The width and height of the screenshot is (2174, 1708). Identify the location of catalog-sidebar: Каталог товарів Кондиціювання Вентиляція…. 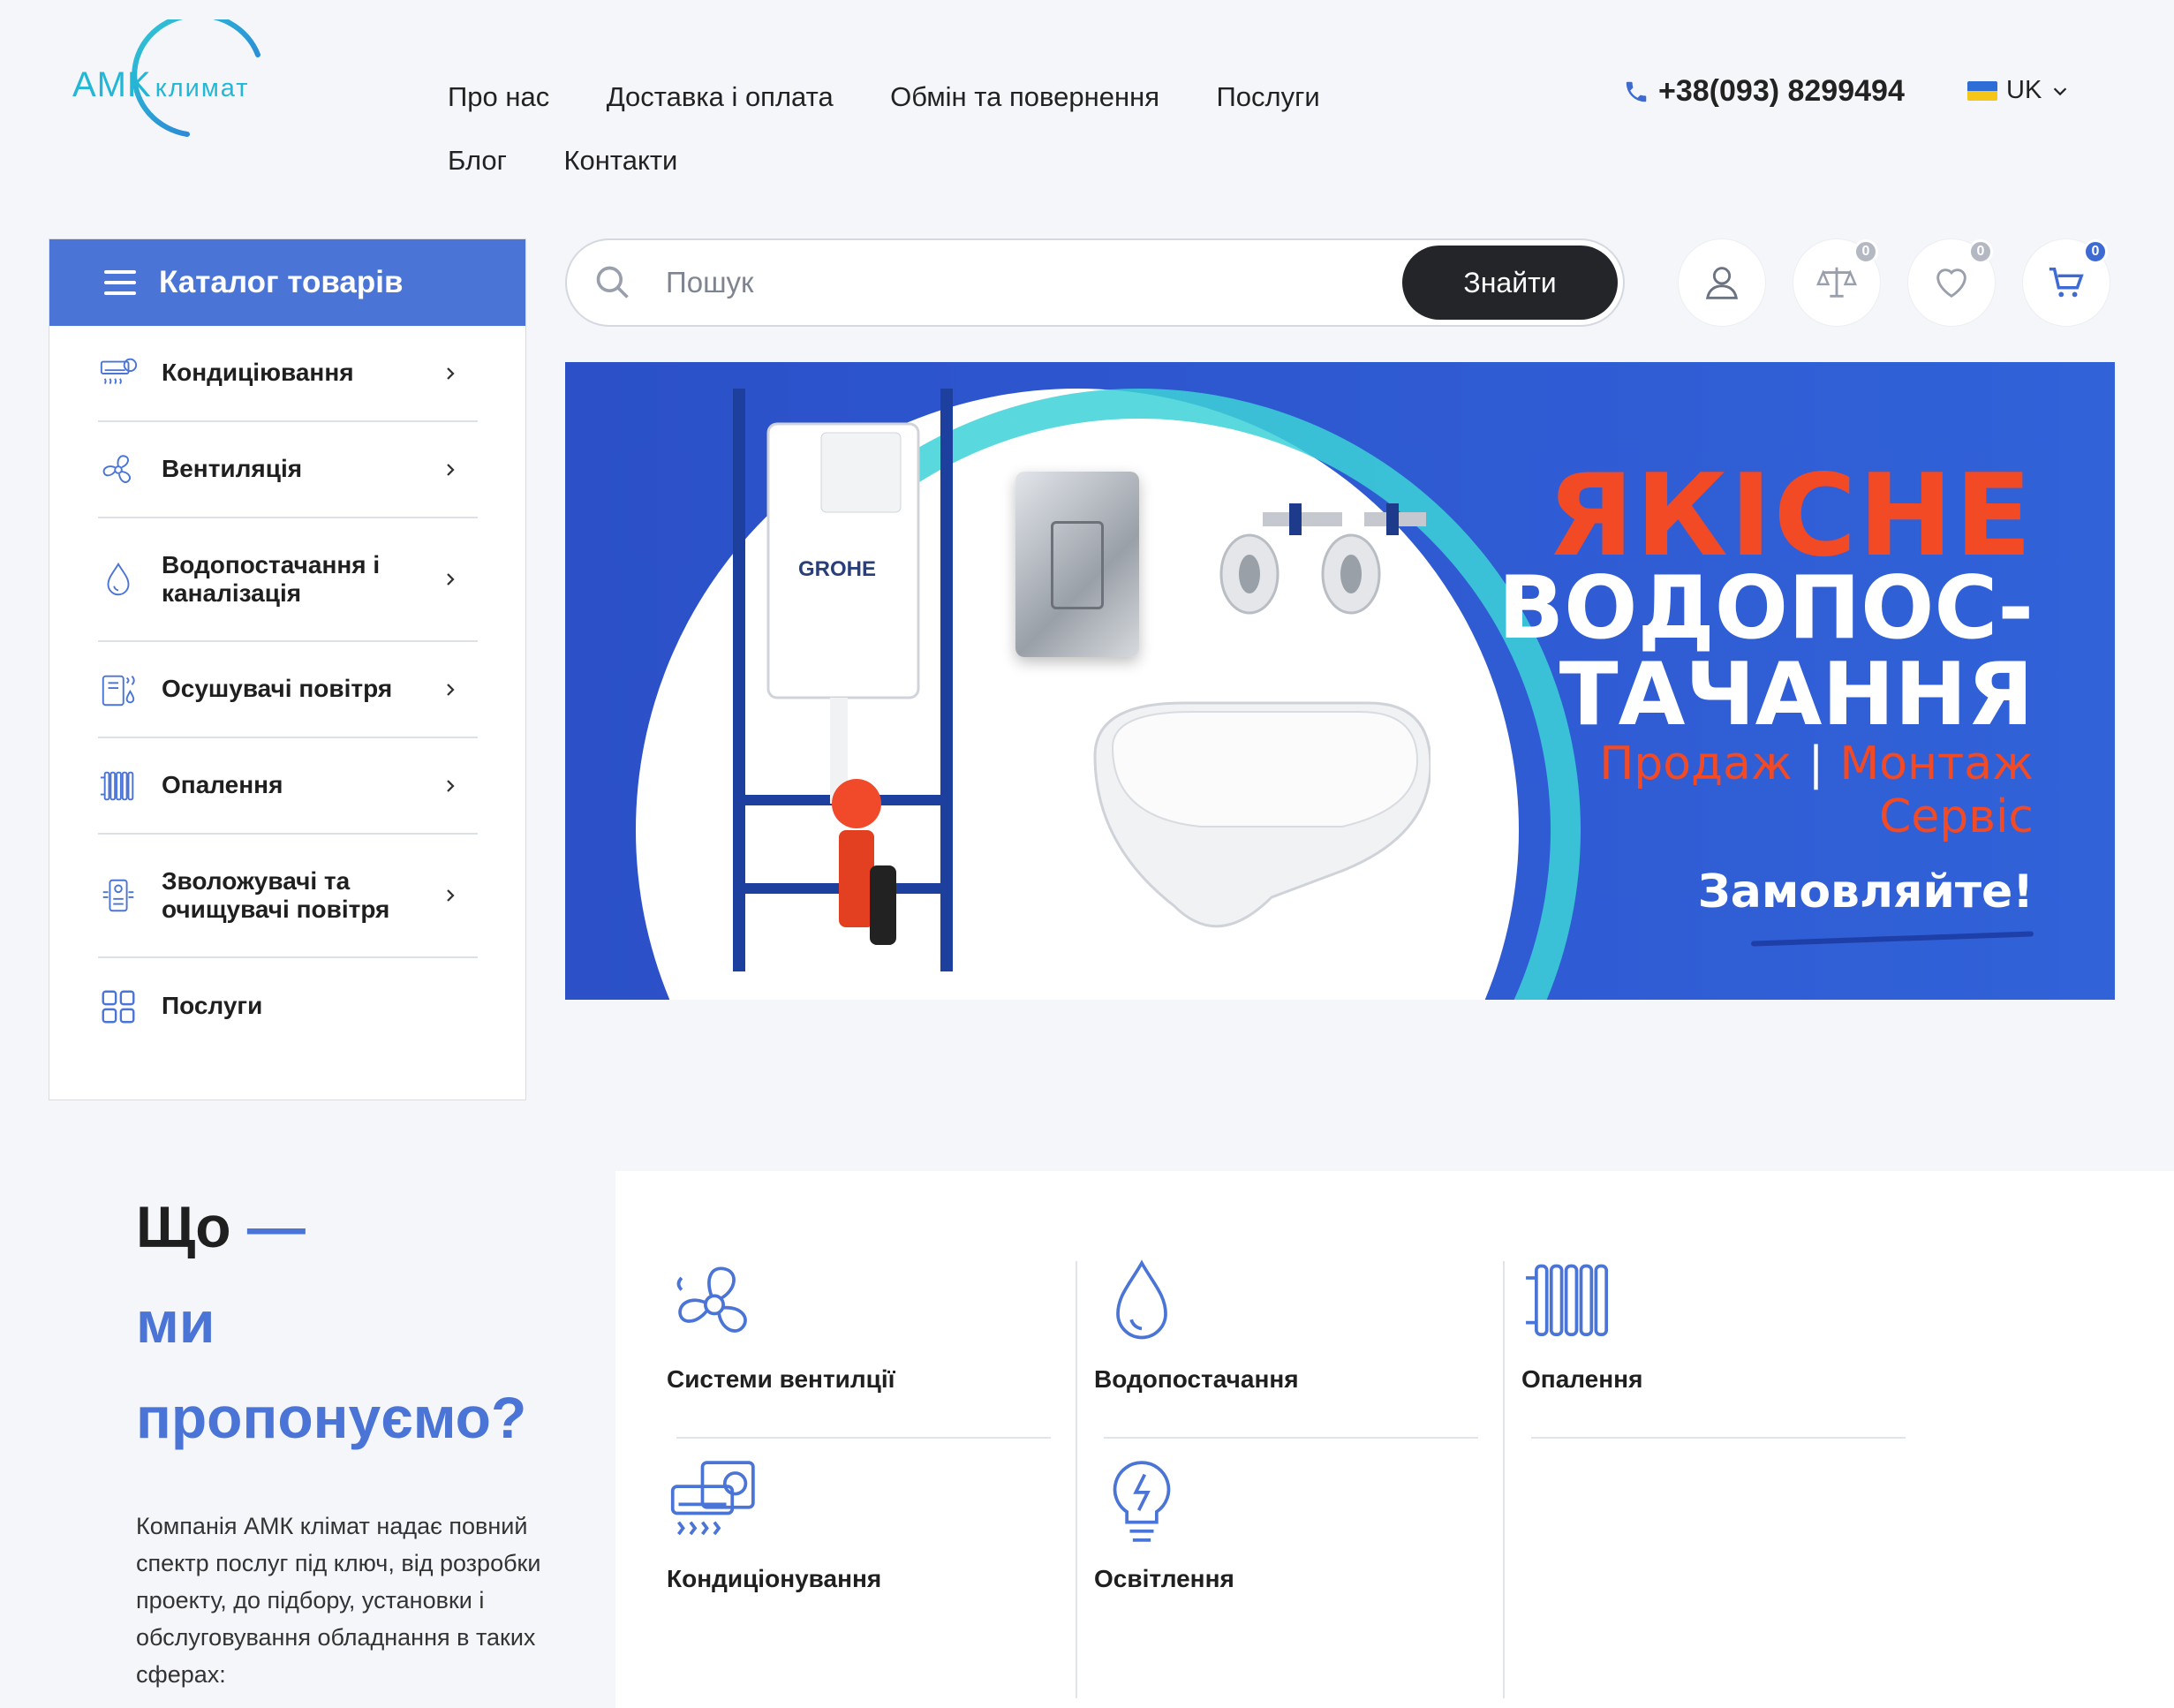
(287, 669).